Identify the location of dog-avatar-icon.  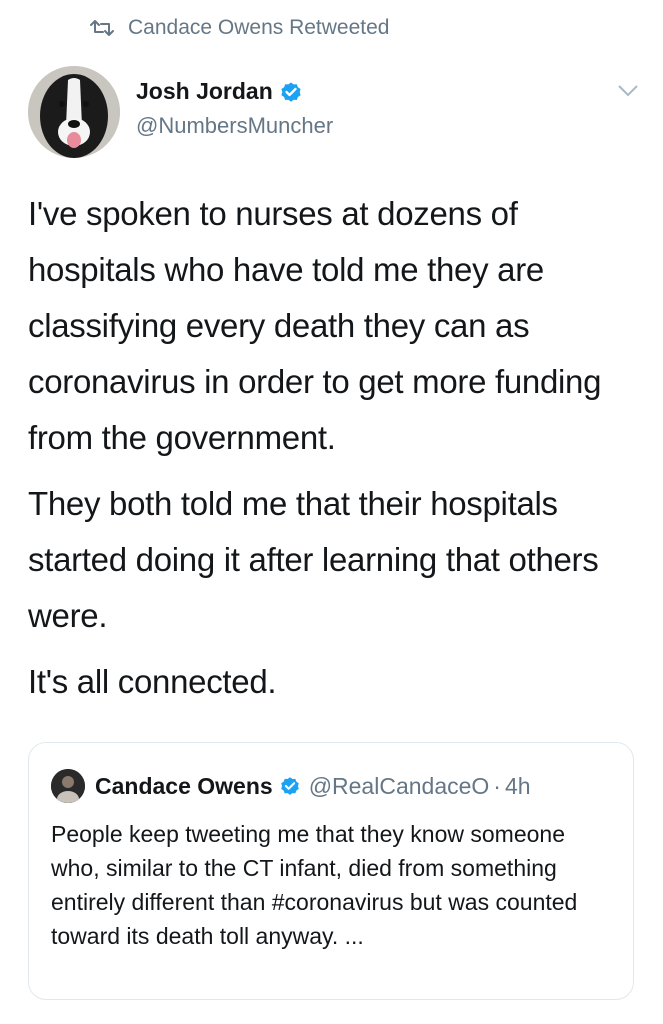
(74, 112).